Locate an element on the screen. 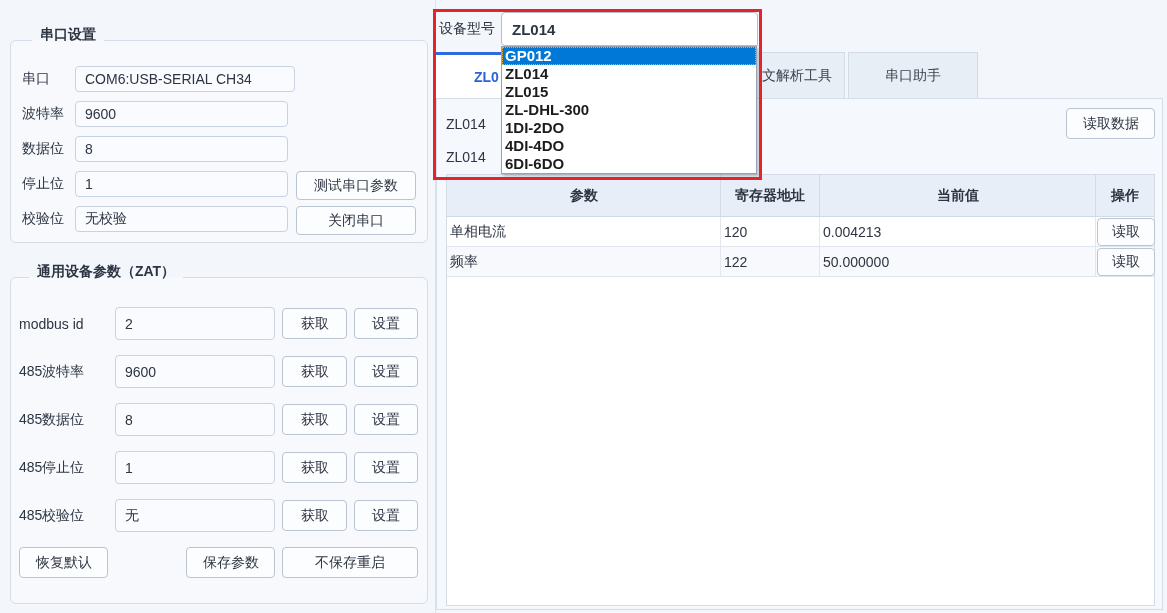 The height and width of the screenshot is (613, 1167). field-label: 485停止位 is located at coordinates (52, 467).